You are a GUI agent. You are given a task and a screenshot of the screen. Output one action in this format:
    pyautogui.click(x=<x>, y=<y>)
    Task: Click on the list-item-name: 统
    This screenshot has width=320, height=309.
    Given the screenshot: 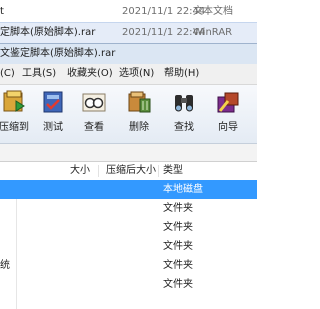 What is the action you would take?
    pyautogui.click(x=5, y=265)
    